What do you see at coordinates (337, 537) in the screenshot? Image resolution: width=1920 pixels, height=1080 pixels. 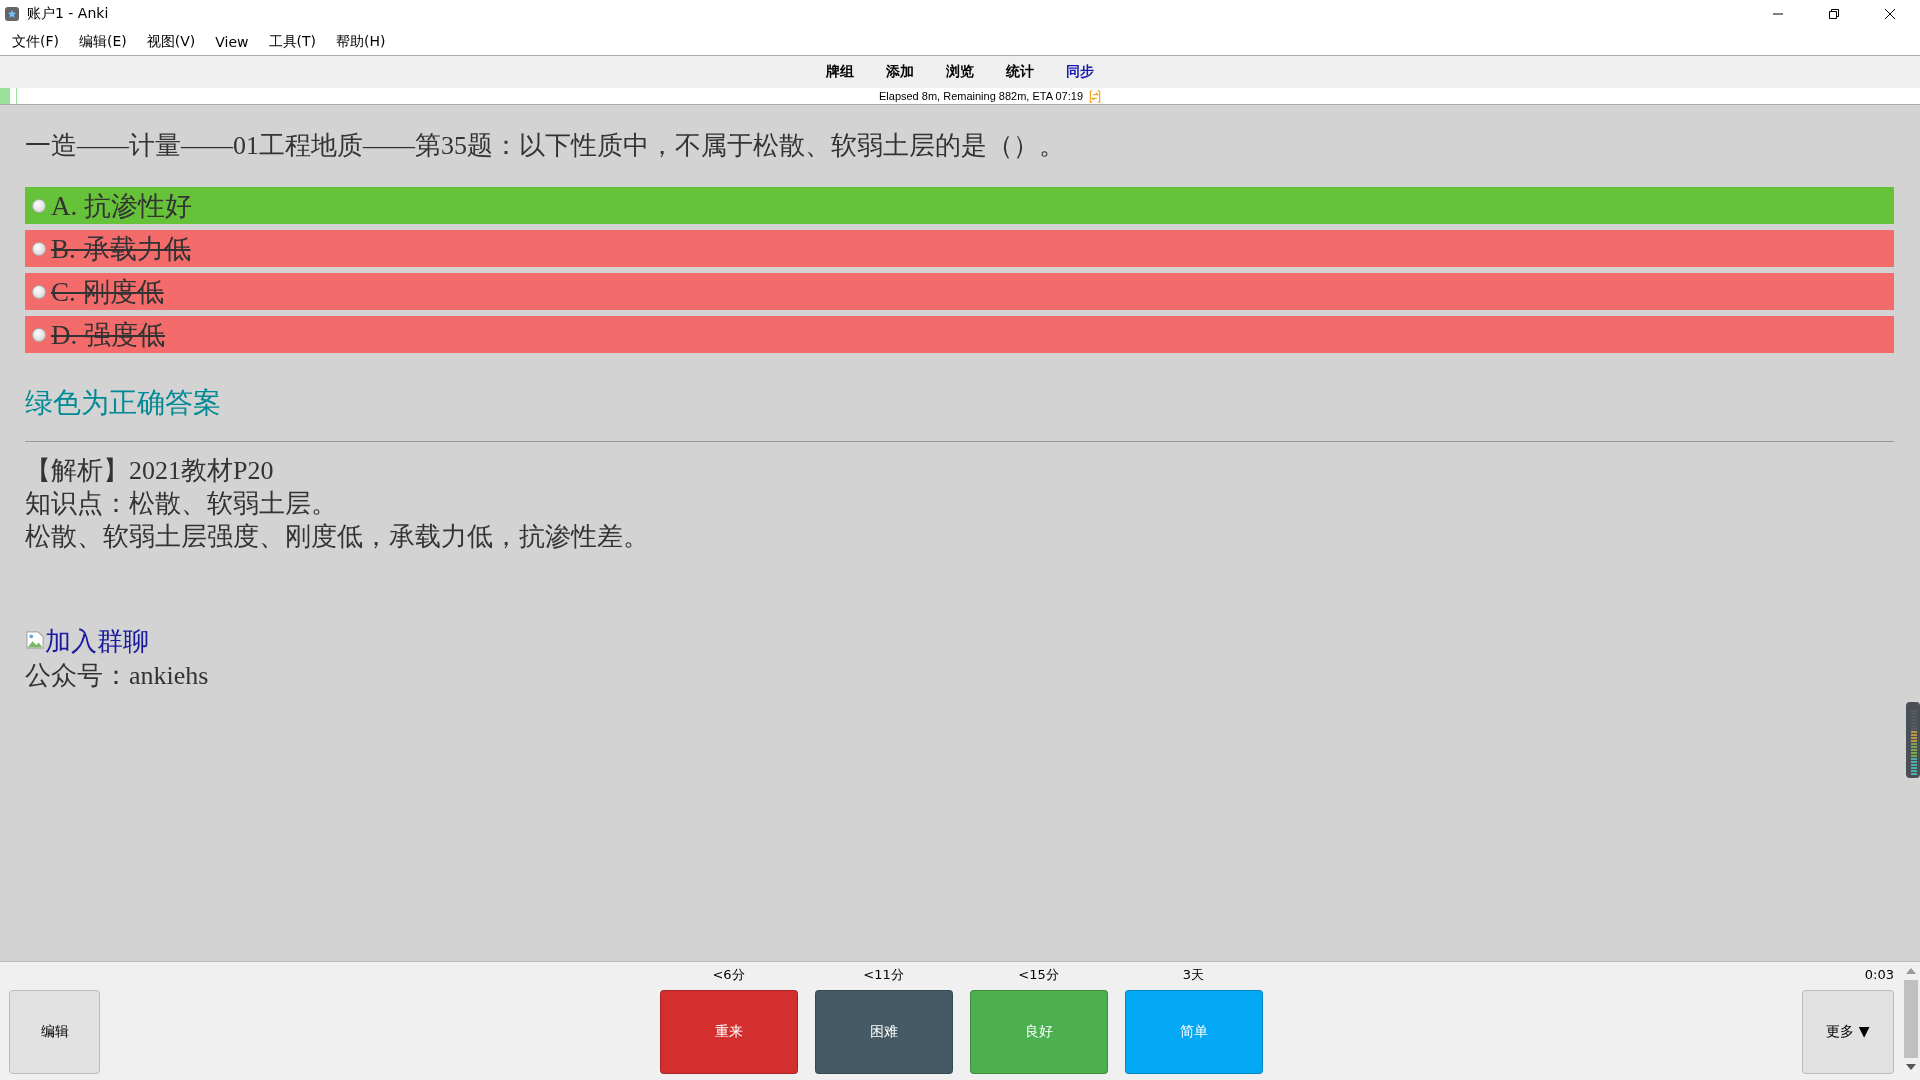 I see `explanation-line: 松散、软弱土层强度、刚度低，承载力低，抗渗性差。` at bounding box center [337, 537].